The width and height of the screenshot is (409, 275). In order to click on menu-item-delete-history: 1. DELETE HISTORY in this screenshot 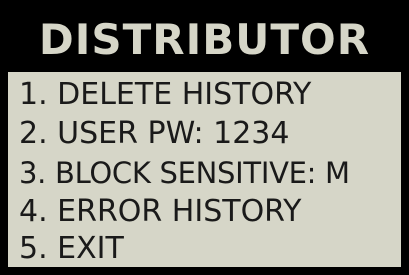, I will do `click(165, 95)`.